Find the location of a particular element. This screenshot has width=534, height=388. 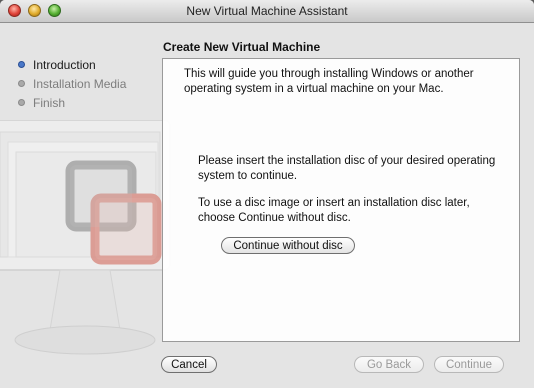

active-step-bullet-icon is located at coordinates (21, 64).